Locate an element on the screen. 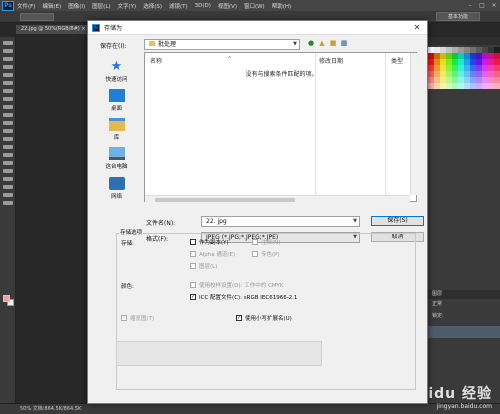 Image resolution: width=500 pixels, height=414 pixels. swatches-panel-header is located at coordinates (464, 41).